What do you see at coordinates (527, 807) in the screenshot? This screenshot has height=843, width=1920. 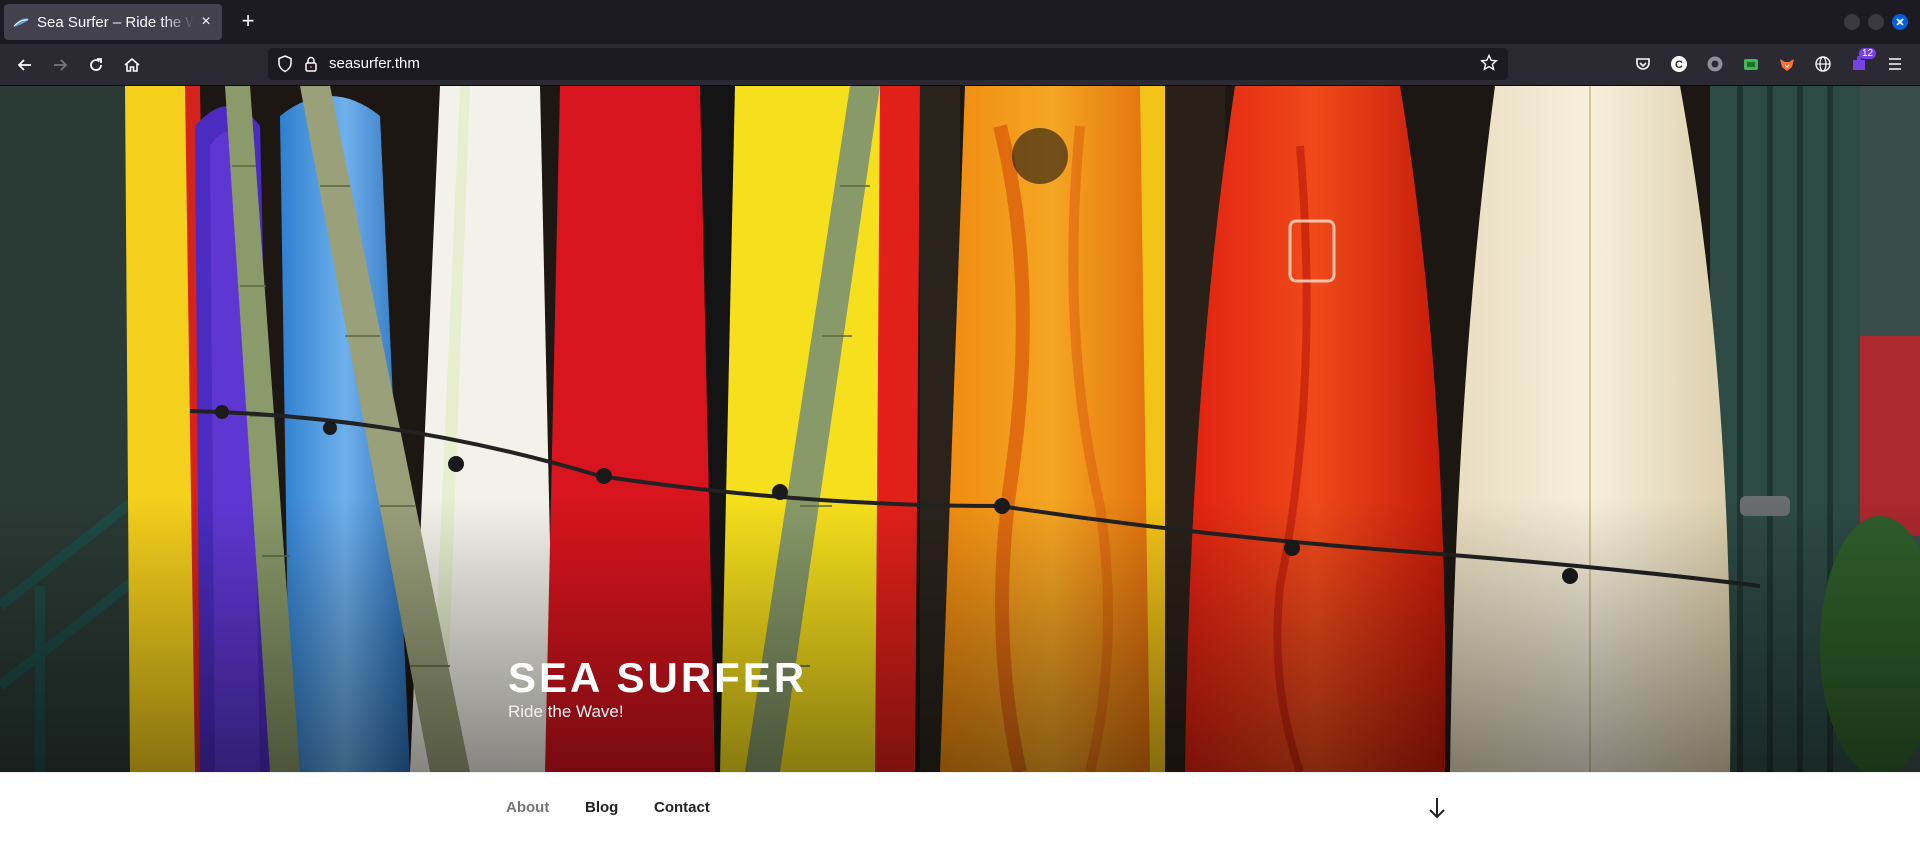 I see `nav-item-about: About` at bounding box center [527, 807].